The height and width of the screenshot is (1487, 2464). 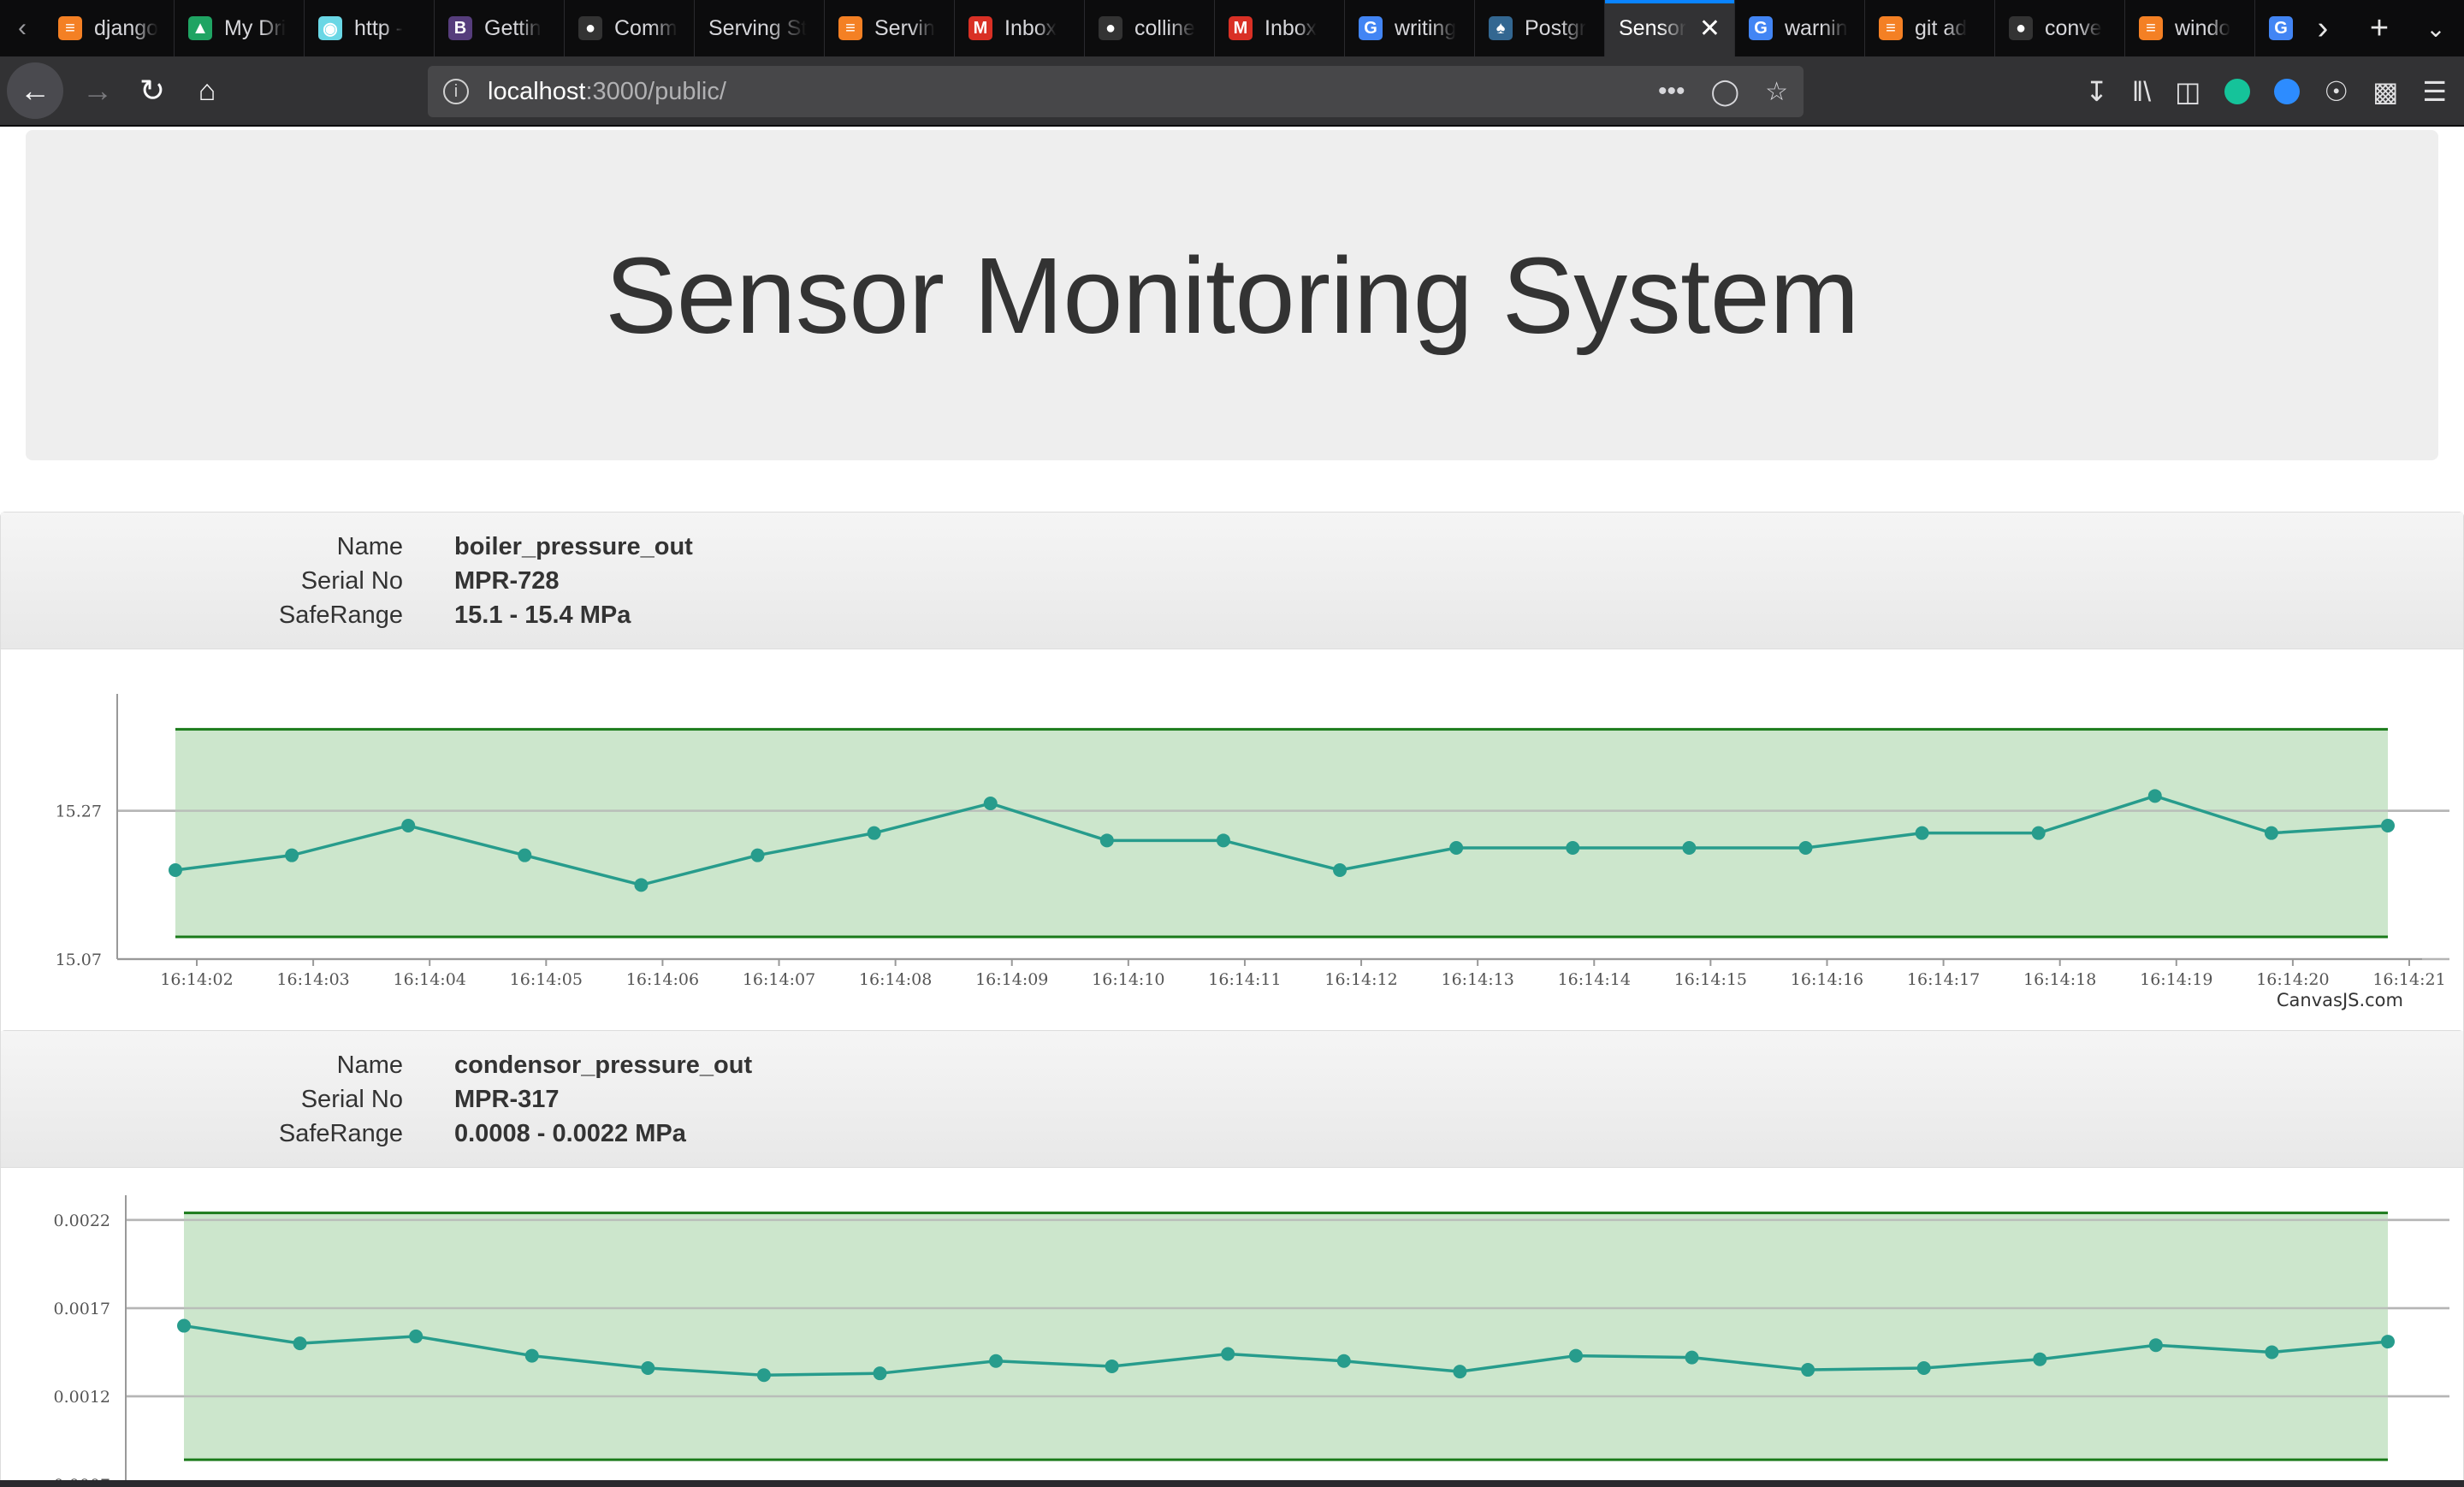 I want to click on browser-tab: ◉ http -, so click(x=370, y=28).